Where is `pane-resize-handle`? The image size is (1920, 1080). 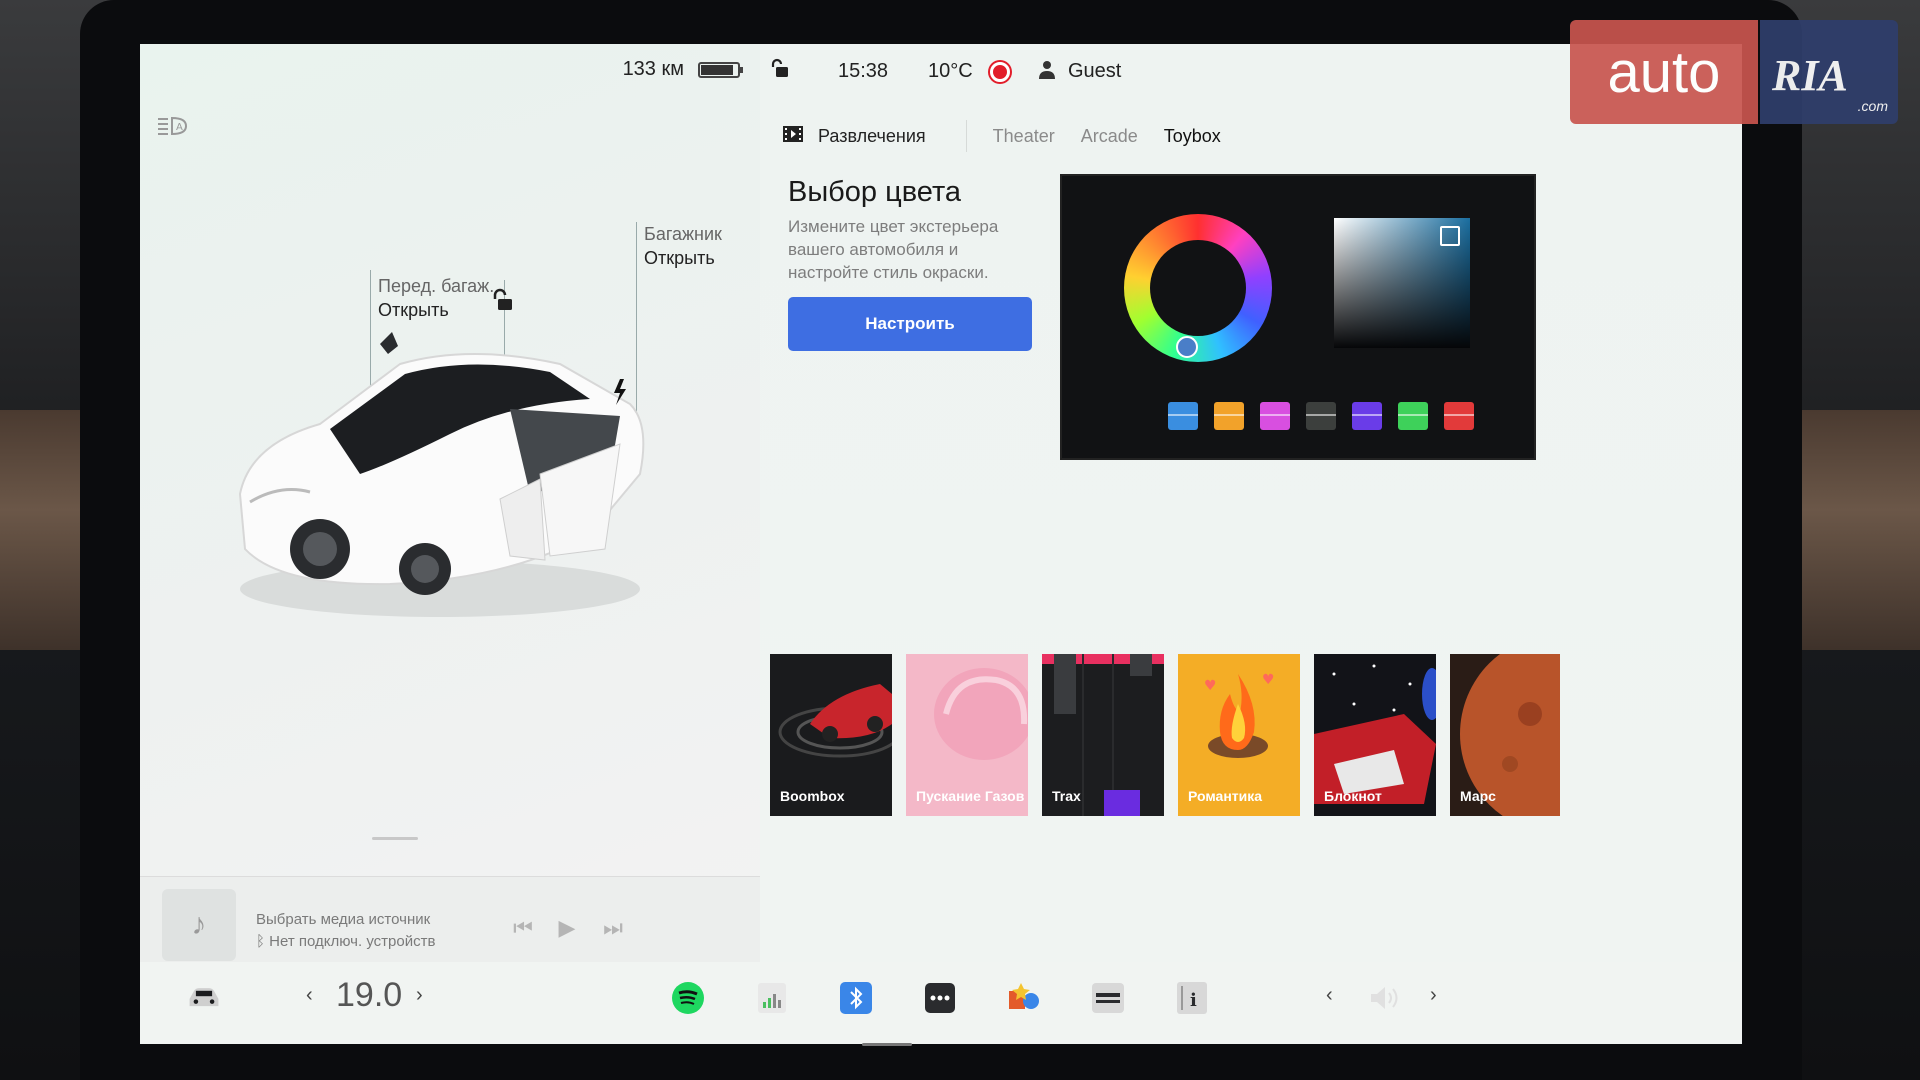 pane-resize-handle is located at coordinates (395, 838).